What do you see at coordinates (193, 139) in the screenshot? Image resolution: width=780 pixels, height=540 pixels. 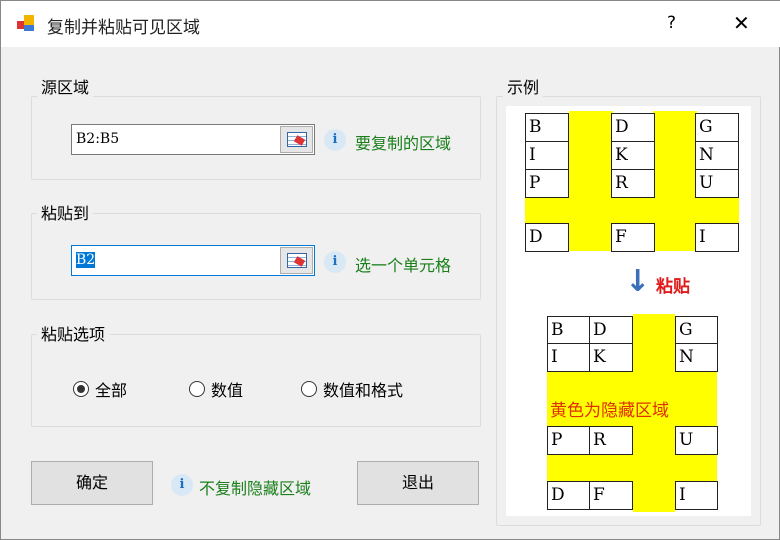 I see `source-range-input: B2:B5` at bounding box center [193, 139].